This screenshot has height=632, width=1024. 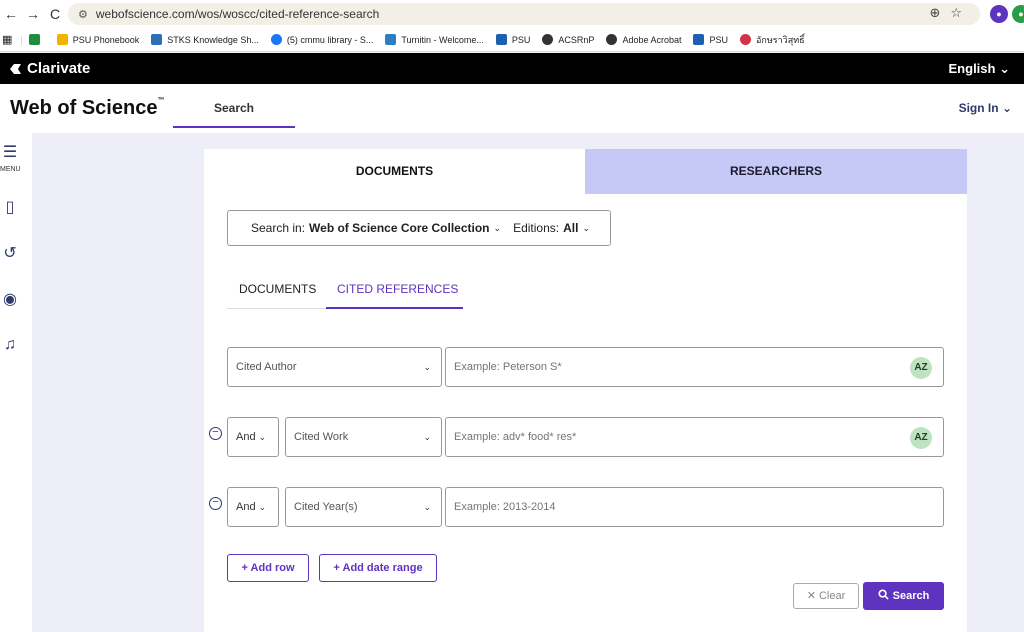 What do you see at coordinates (10, 299) in the screenshot?
I see `profile-icon: ◉` at bounding box center [10, 299].